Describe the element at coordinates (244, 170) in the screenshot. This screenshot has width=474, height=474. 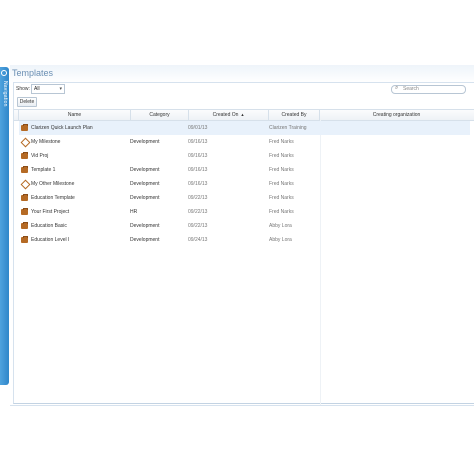
I see `table-row: Template 1 Development 09/16/13 Fred Narks` at that location.